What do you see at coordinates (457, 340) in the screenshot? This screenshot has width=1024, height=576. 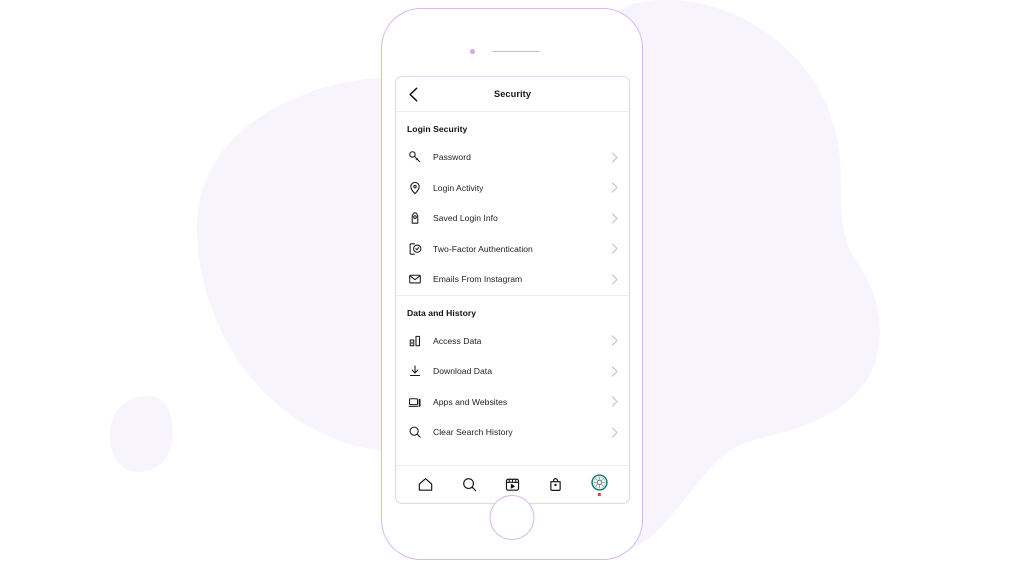 I see `list-item-label: Access Data` at bounding box center [457, 340].